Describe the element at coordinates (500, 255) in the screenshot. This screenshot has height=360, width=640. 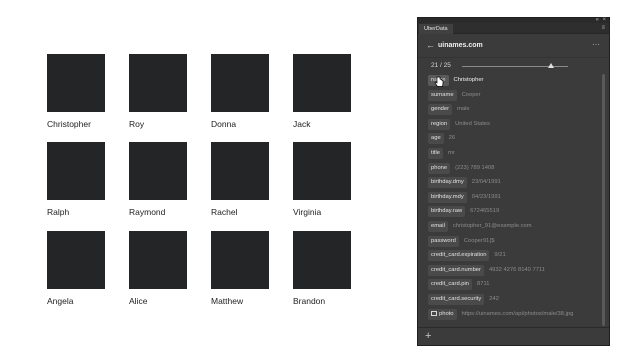
I see `field-value: 9/21` at that location.